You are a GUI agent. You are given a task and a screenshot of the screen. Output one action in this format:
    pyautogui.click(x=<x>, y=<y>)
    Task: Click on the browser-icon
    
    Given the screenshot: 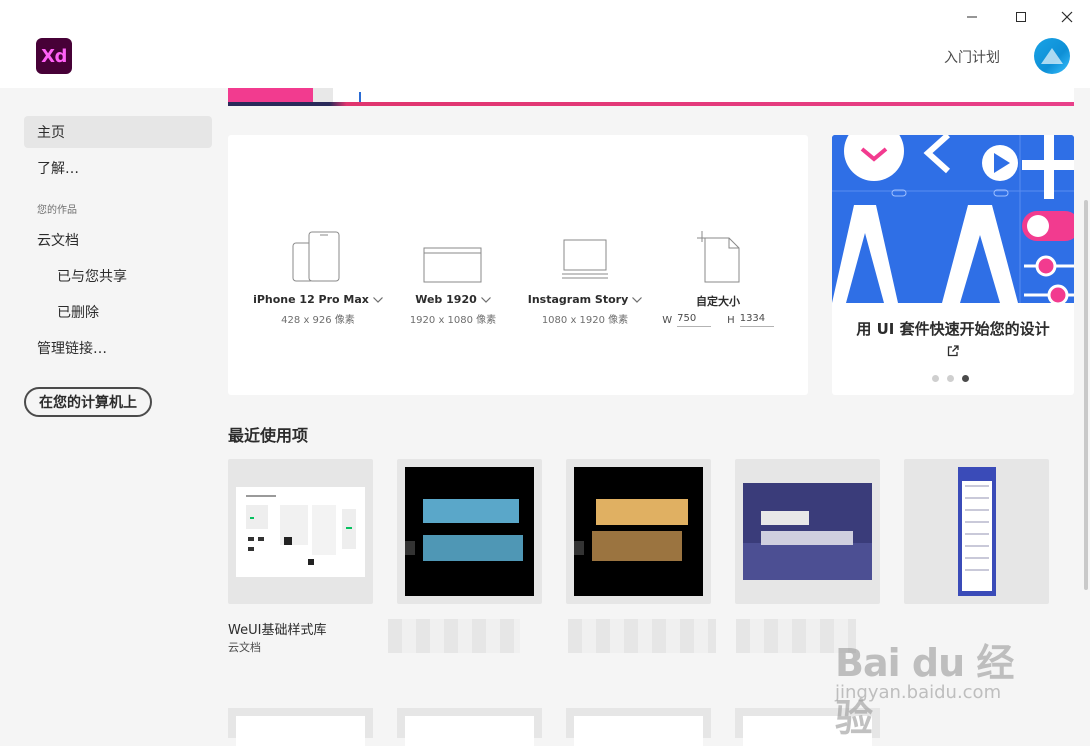 What is the action you would take?
    pyautogui.click(x=452, y=265)
    